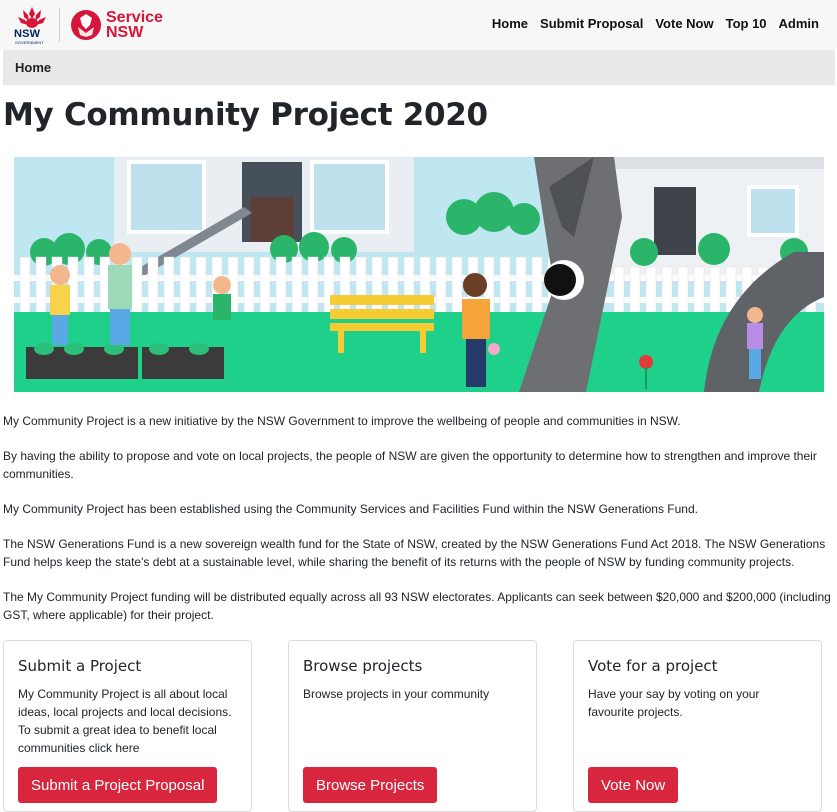 Image resolution: width=837 pixels, height=812 pixels. I want to click on logo-divider, so click(59, 25).